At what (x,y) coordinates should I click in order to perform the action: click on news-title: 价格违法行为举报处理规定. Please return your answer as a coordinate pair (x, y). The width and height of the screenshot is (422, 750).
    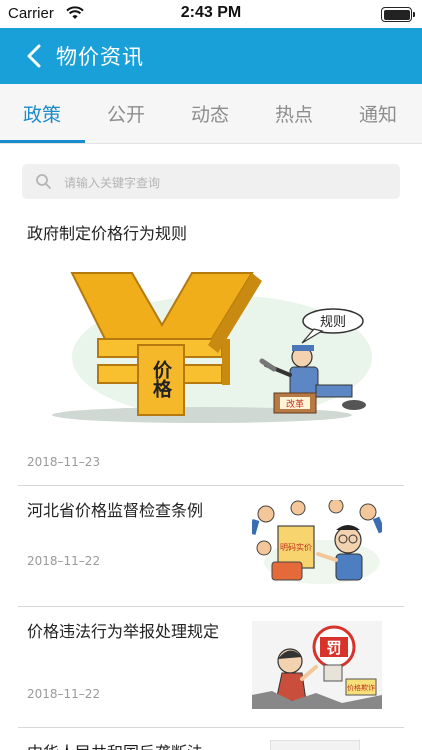
    Looking at the image, I should click on (123, 631).